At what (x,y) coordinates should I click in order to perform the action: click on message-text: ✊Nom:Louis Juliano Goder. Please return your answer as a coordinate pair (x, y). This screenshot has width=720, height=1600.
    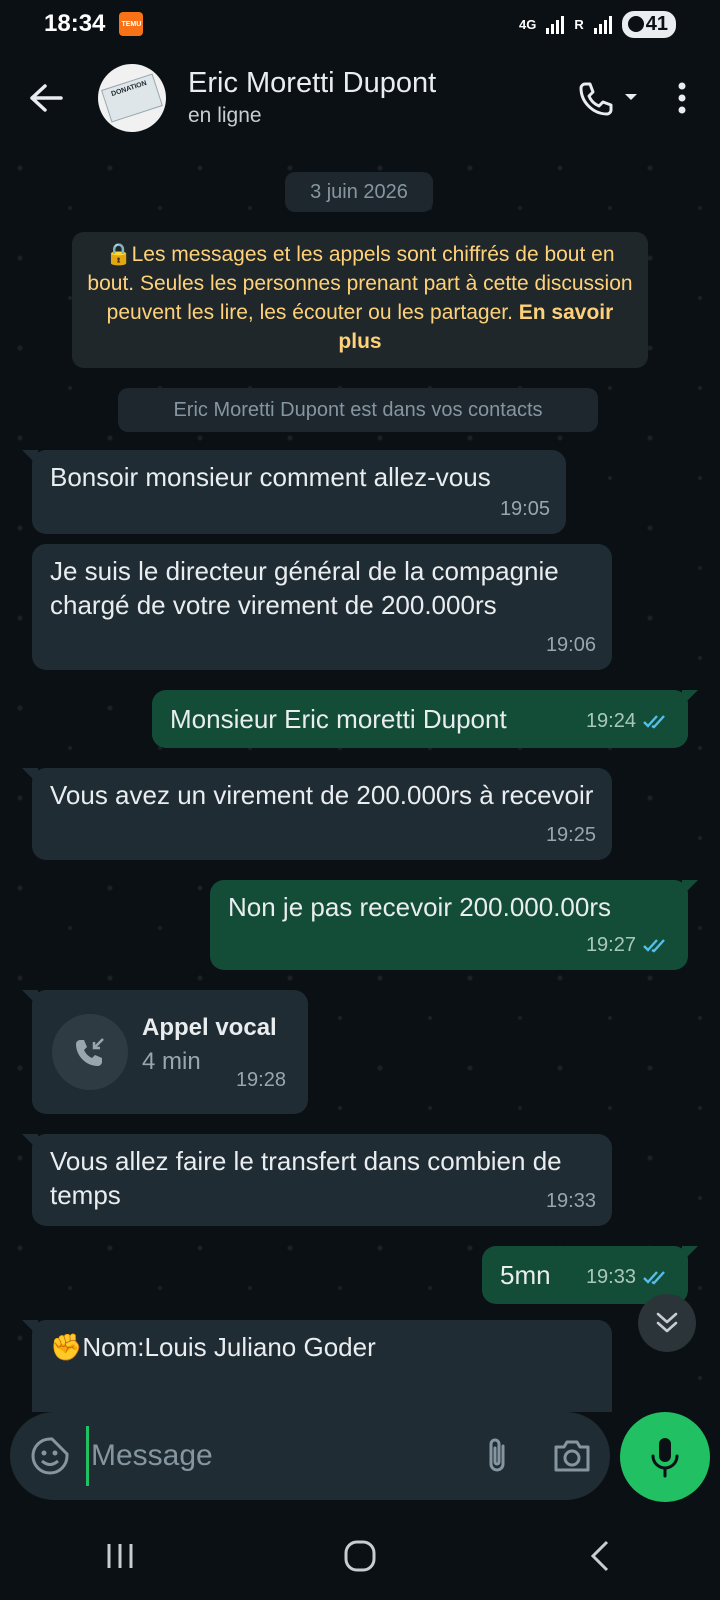
    Looking at the image, I should click on (213, 1347).